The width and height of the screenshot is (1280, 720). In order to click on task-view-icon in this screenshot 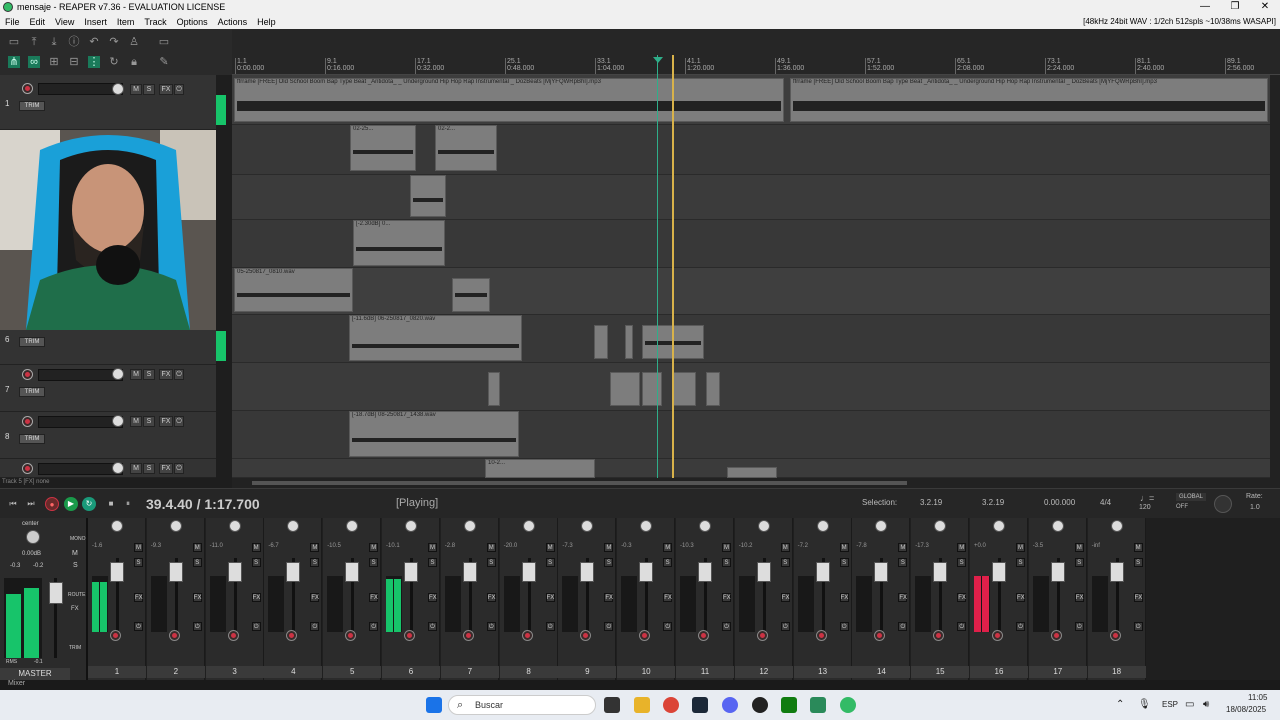, I will do `click(612, 705)`.